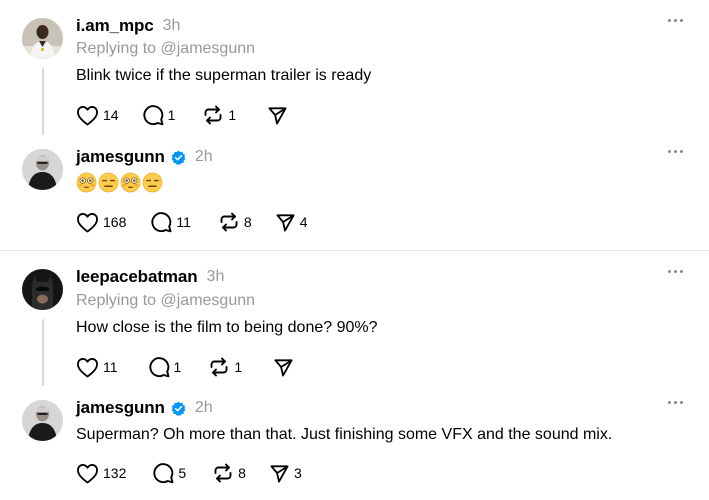 This screenshot has width=709, height=500. I want to click on reply-count: 11, so click(183, 222).